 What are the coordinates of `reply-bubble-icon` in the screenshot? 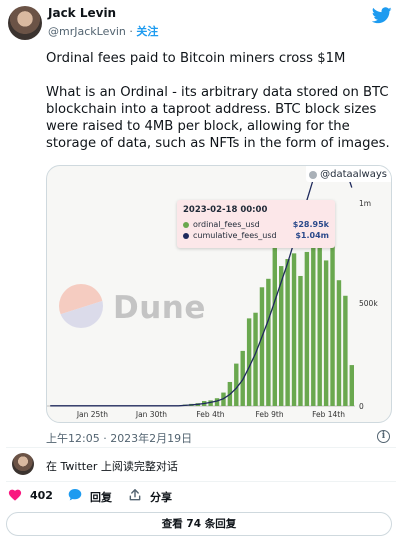 It's located at (75, 494).